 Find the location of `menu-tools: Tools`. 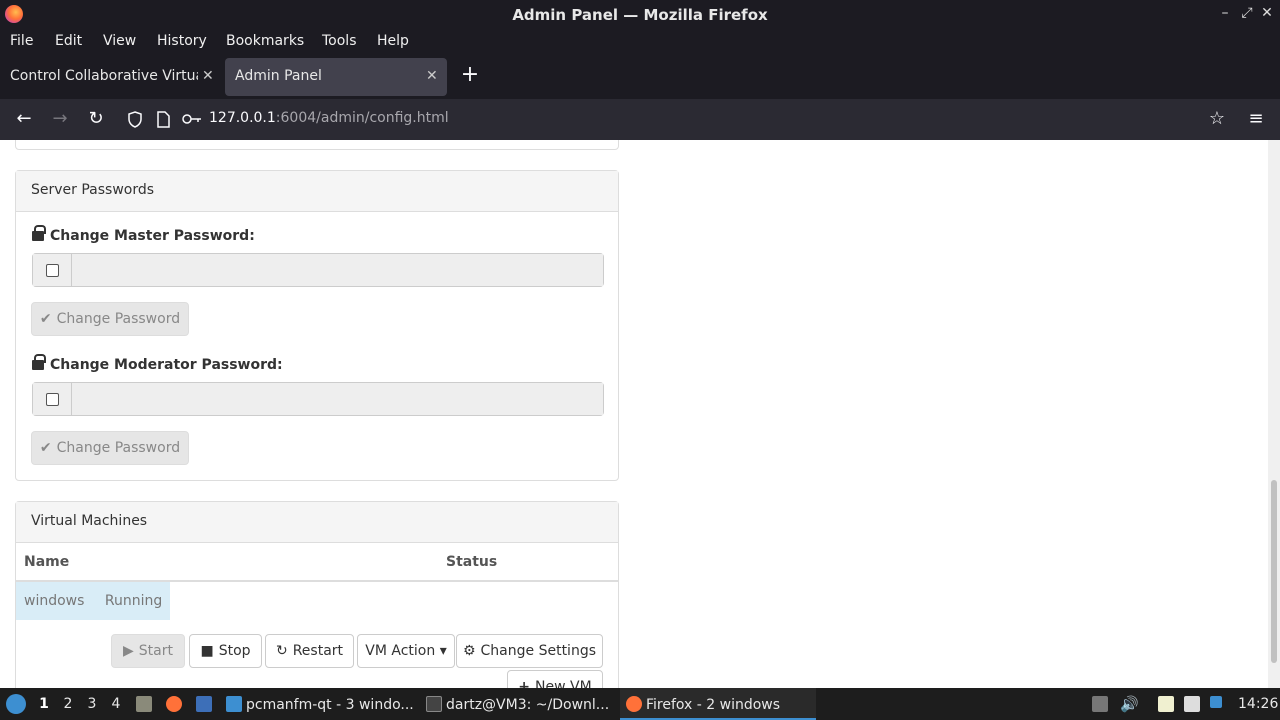

menu-tools: Tools is located at coordinates (339, 41).